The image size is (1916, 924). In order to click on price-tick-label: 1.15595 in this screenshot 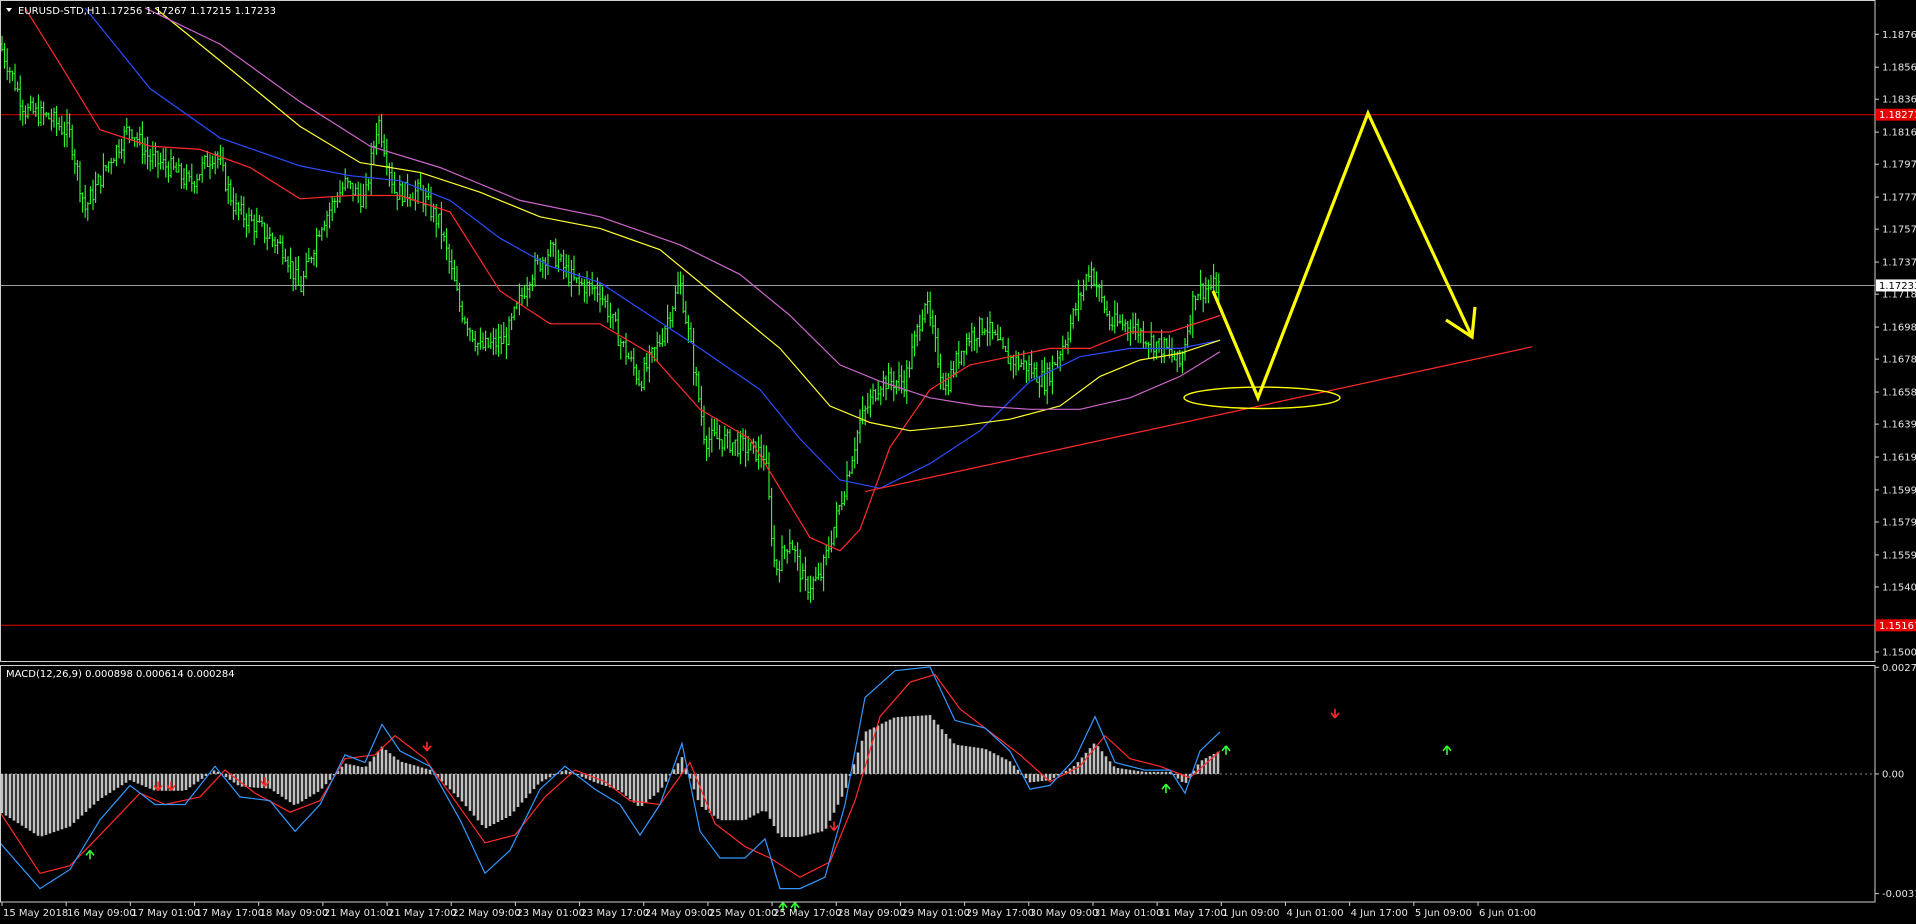, I will do `click(1899, 555)`.